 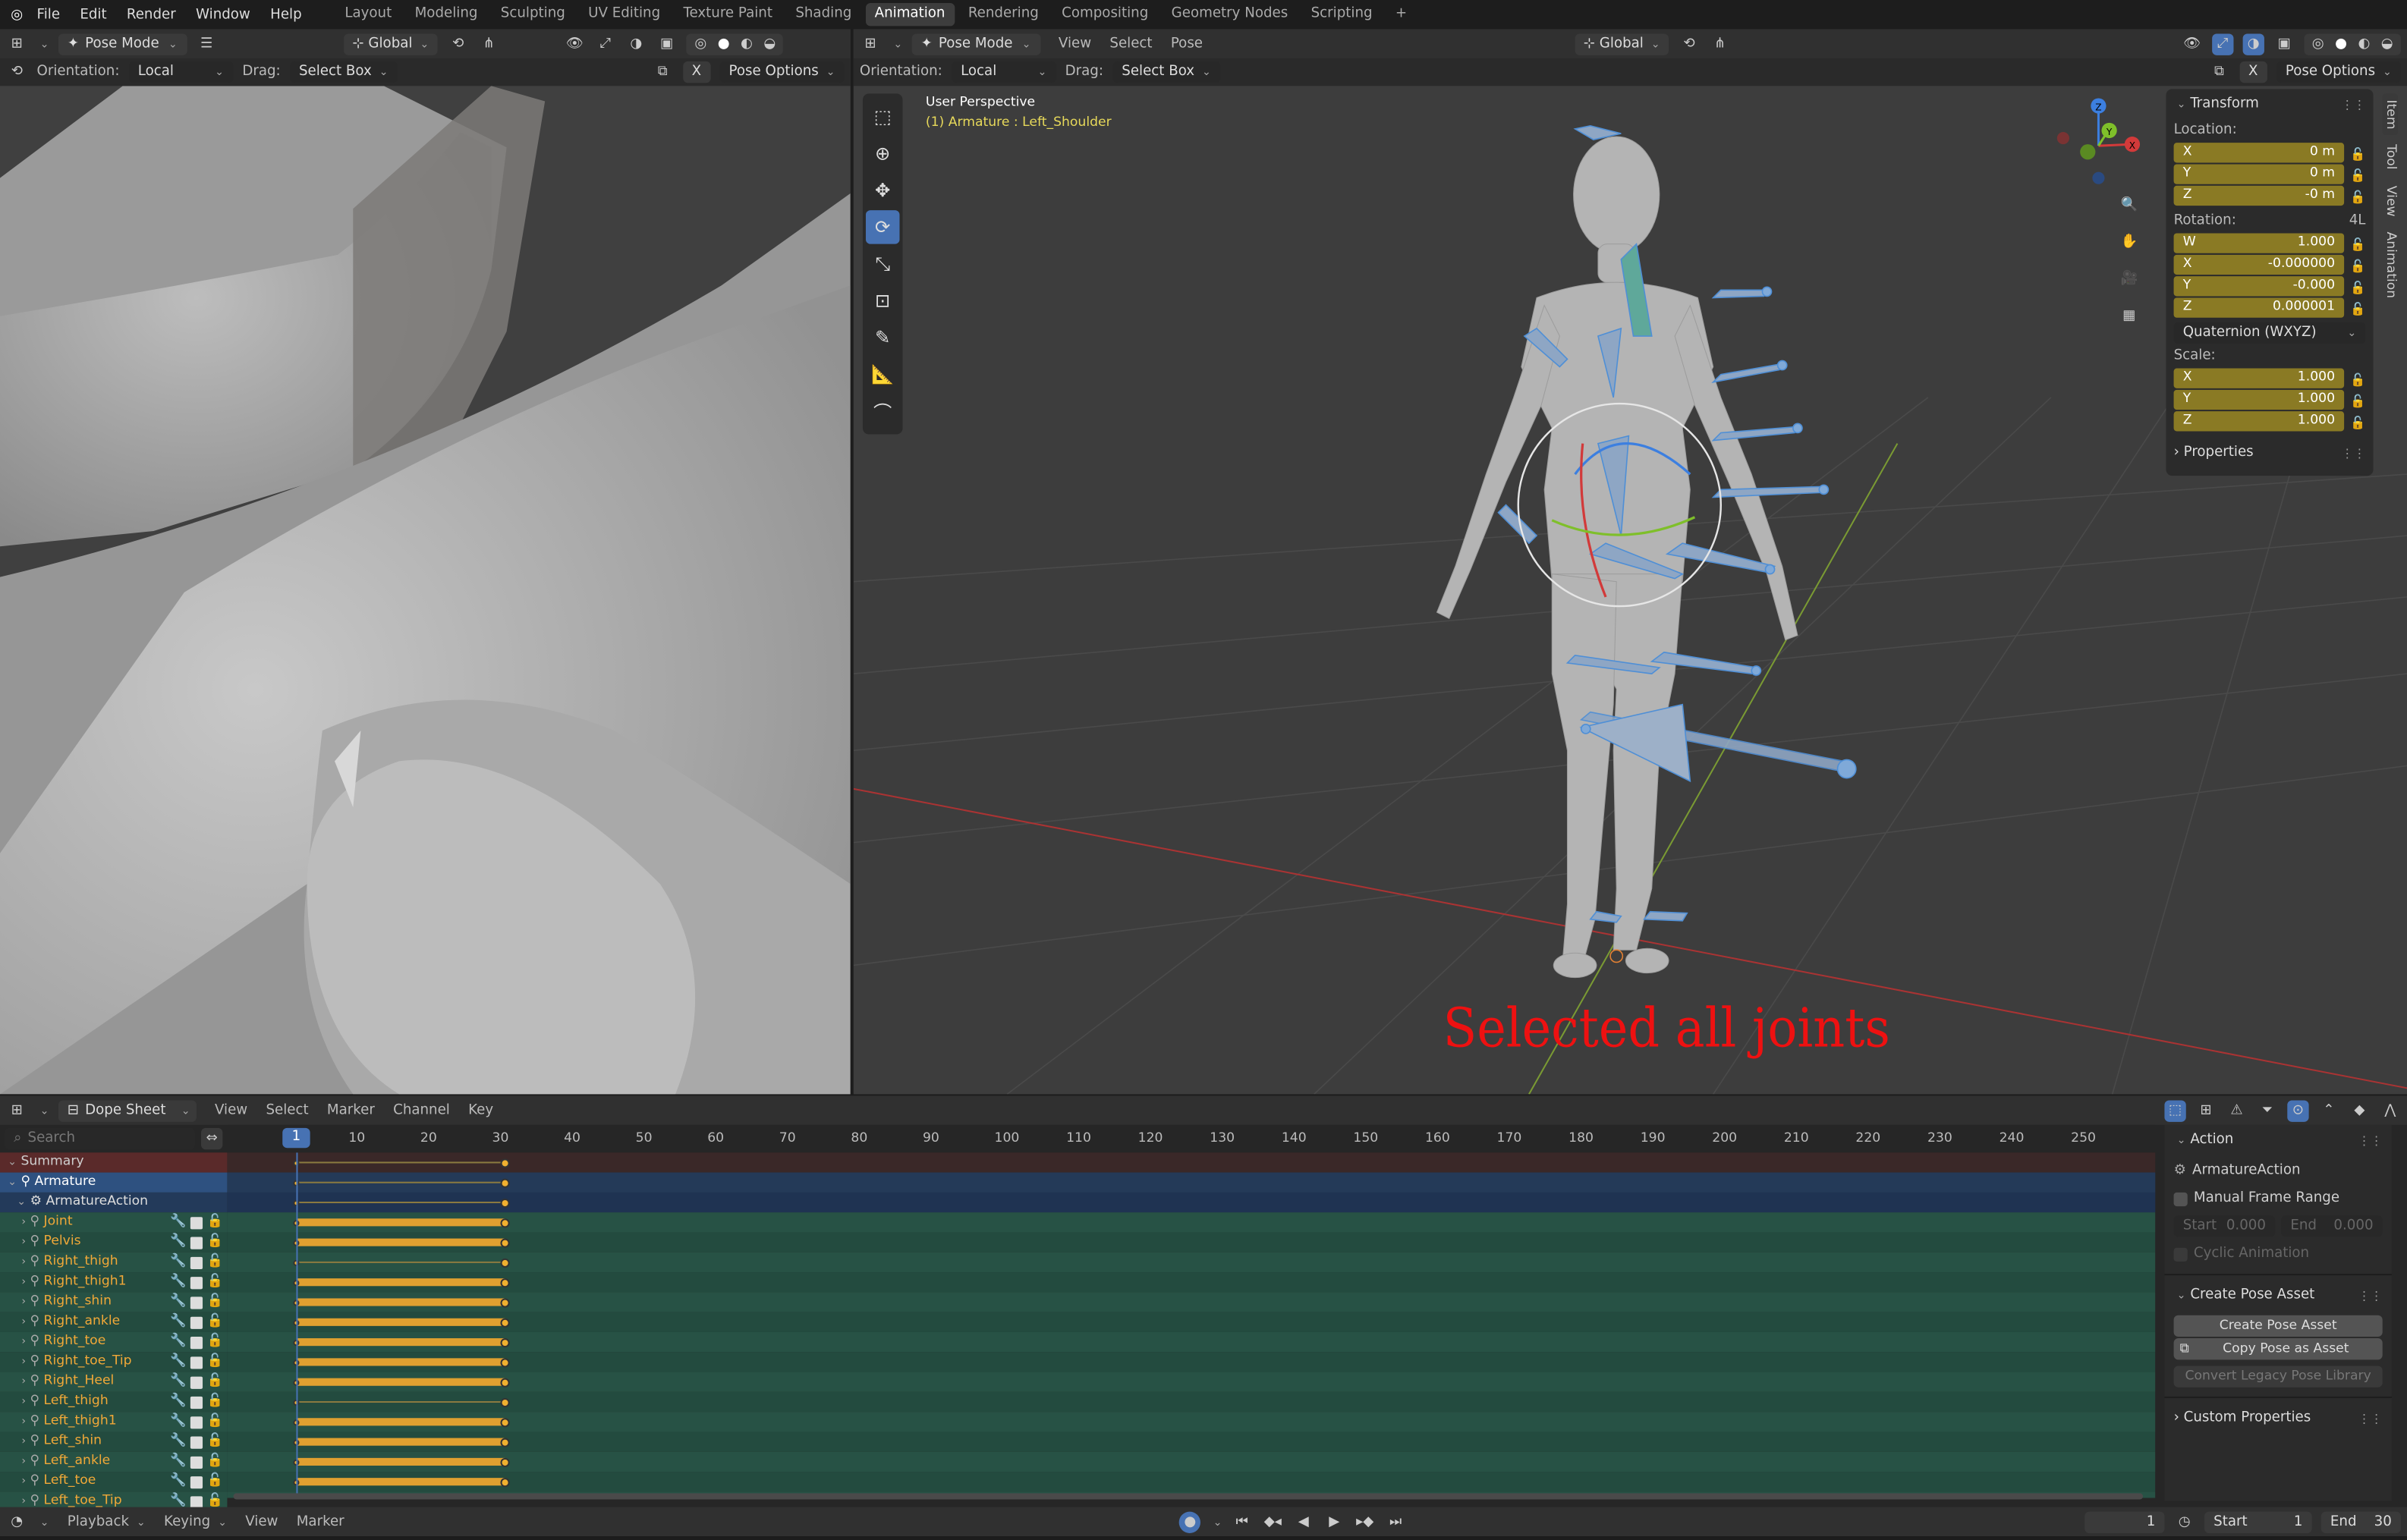 I want to click on orientation-dropdown: Local ⌄, so click(x=1003, y=72).